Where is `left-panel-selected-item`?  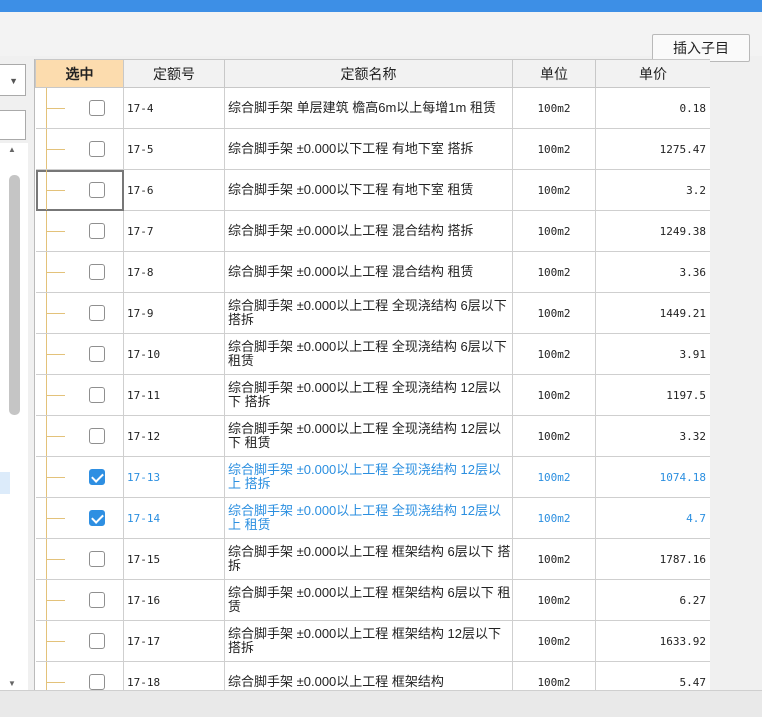 left-panel-selected-item is located at coordinates (5, 483).